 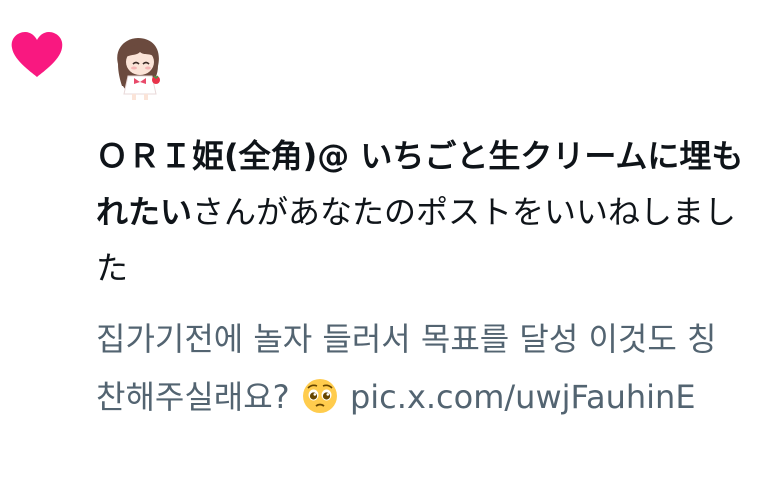 I want to click on pleading-face-emoji, so click(x=319, y=396).